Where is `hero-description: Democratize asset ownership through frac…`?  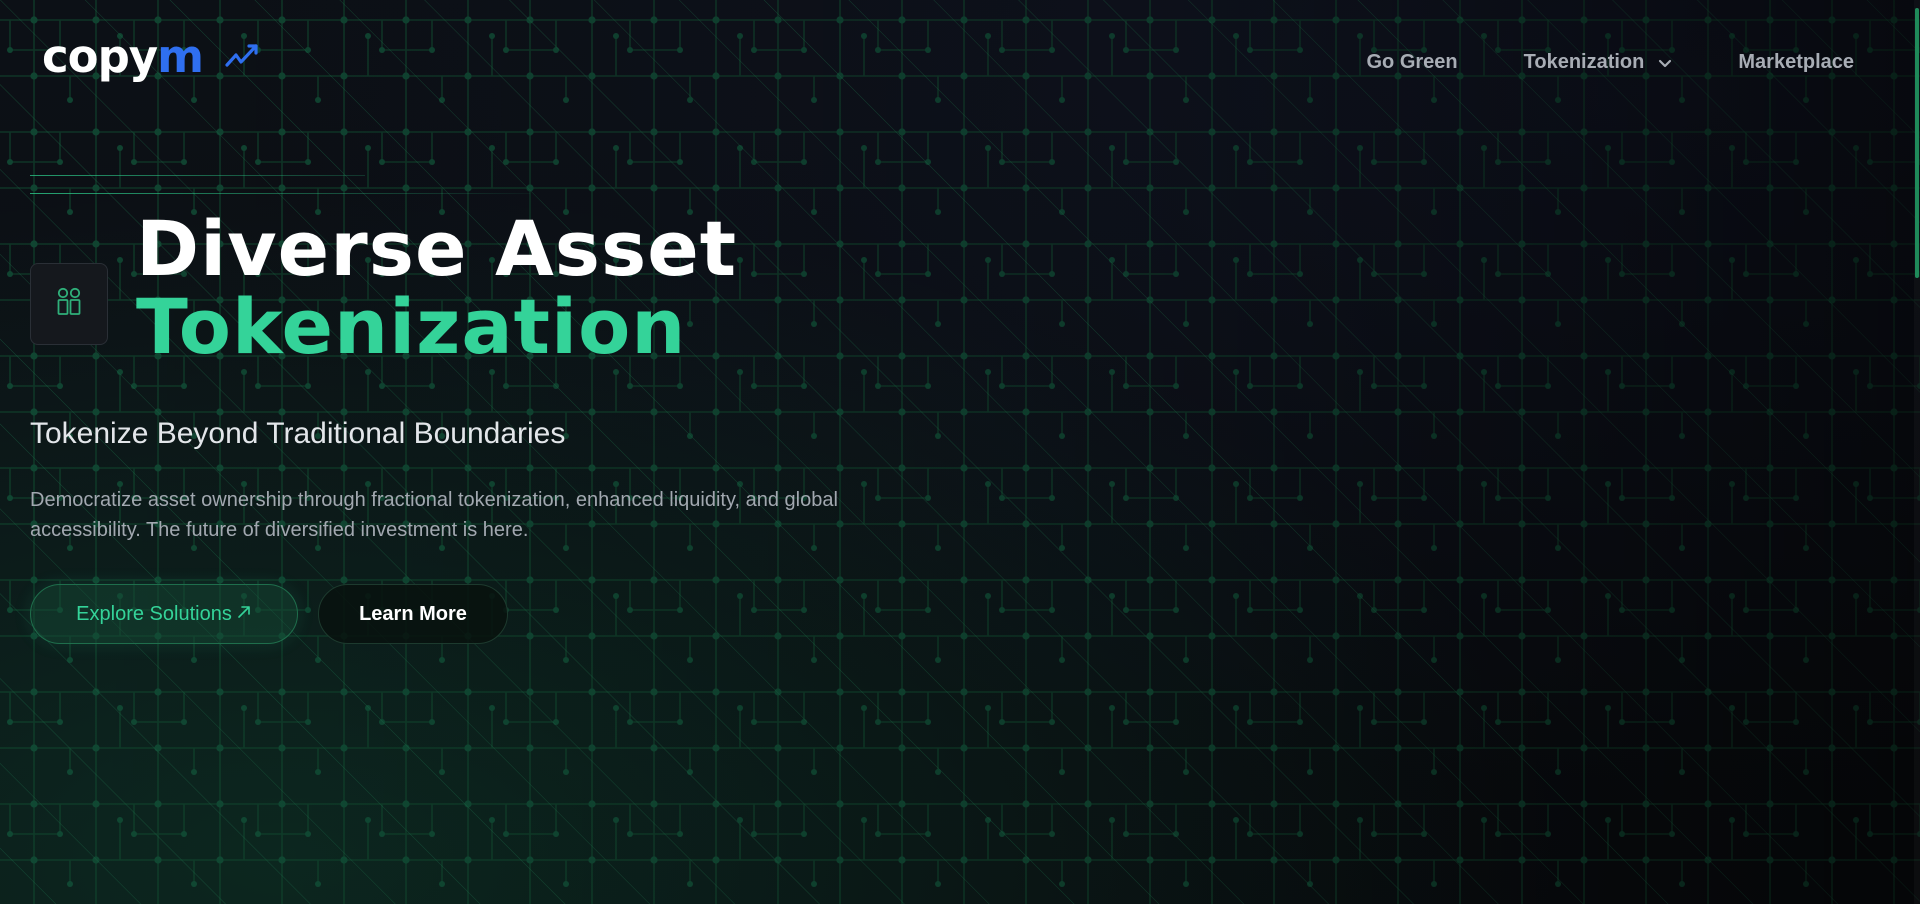 hero-description: Democratize asset ownership through frac… is located at coordinates (434, 515).